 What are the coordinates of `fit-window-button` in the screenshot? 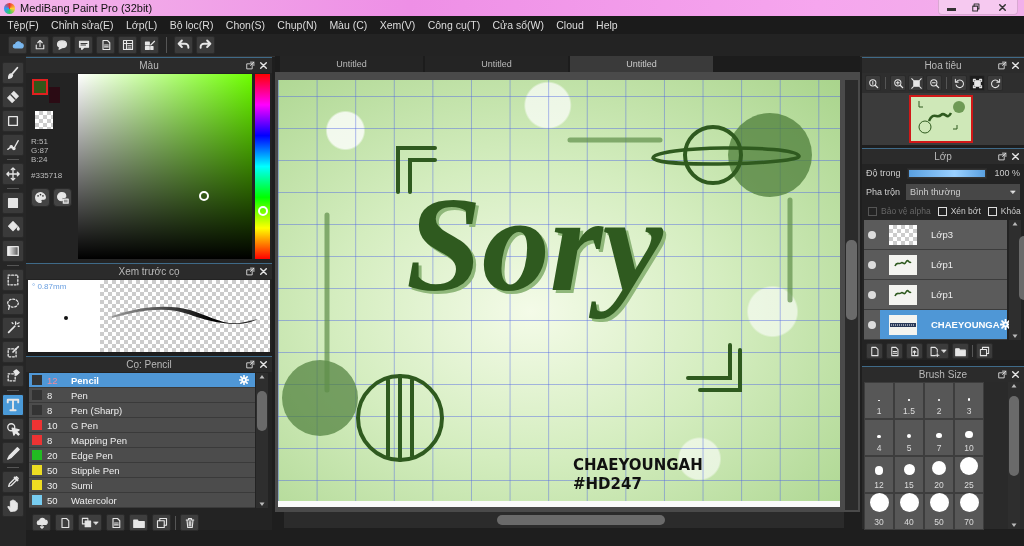 It's located at (916, 83).